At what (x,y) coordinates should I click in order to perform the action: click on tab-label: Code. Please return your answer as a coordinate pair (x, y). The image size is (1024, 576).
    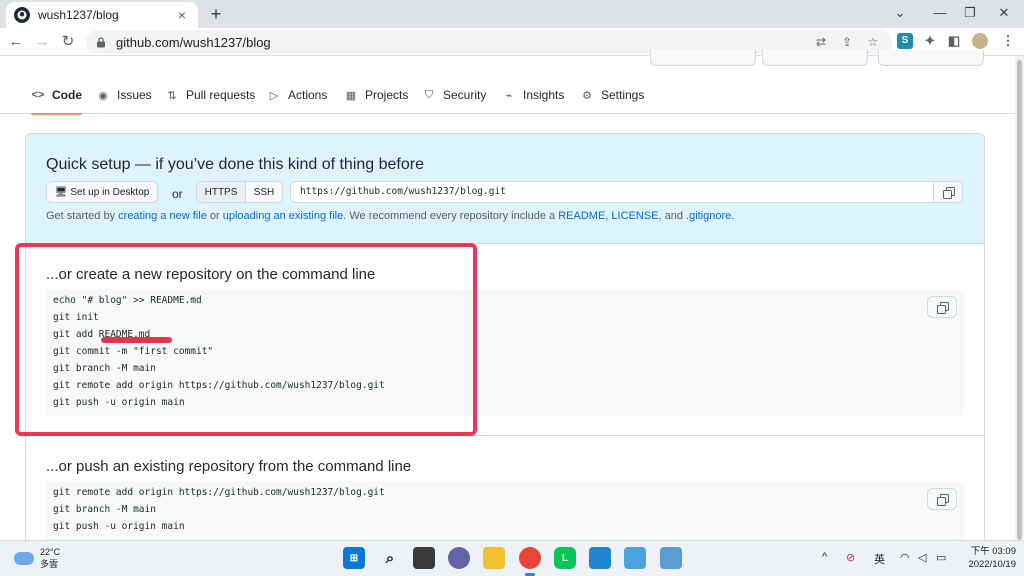
    Looking at the image, I should click on (67, 95).